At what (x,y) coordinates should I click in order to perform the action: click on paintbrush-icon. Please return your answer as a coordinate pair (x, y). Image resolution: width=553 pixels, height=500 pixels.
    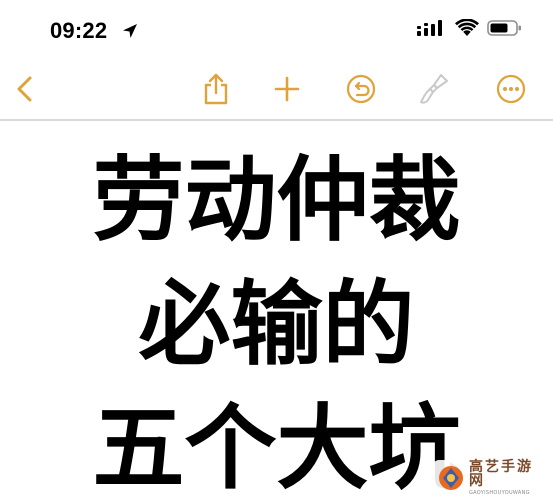
    Looking at the image, I should click on (434, 89).